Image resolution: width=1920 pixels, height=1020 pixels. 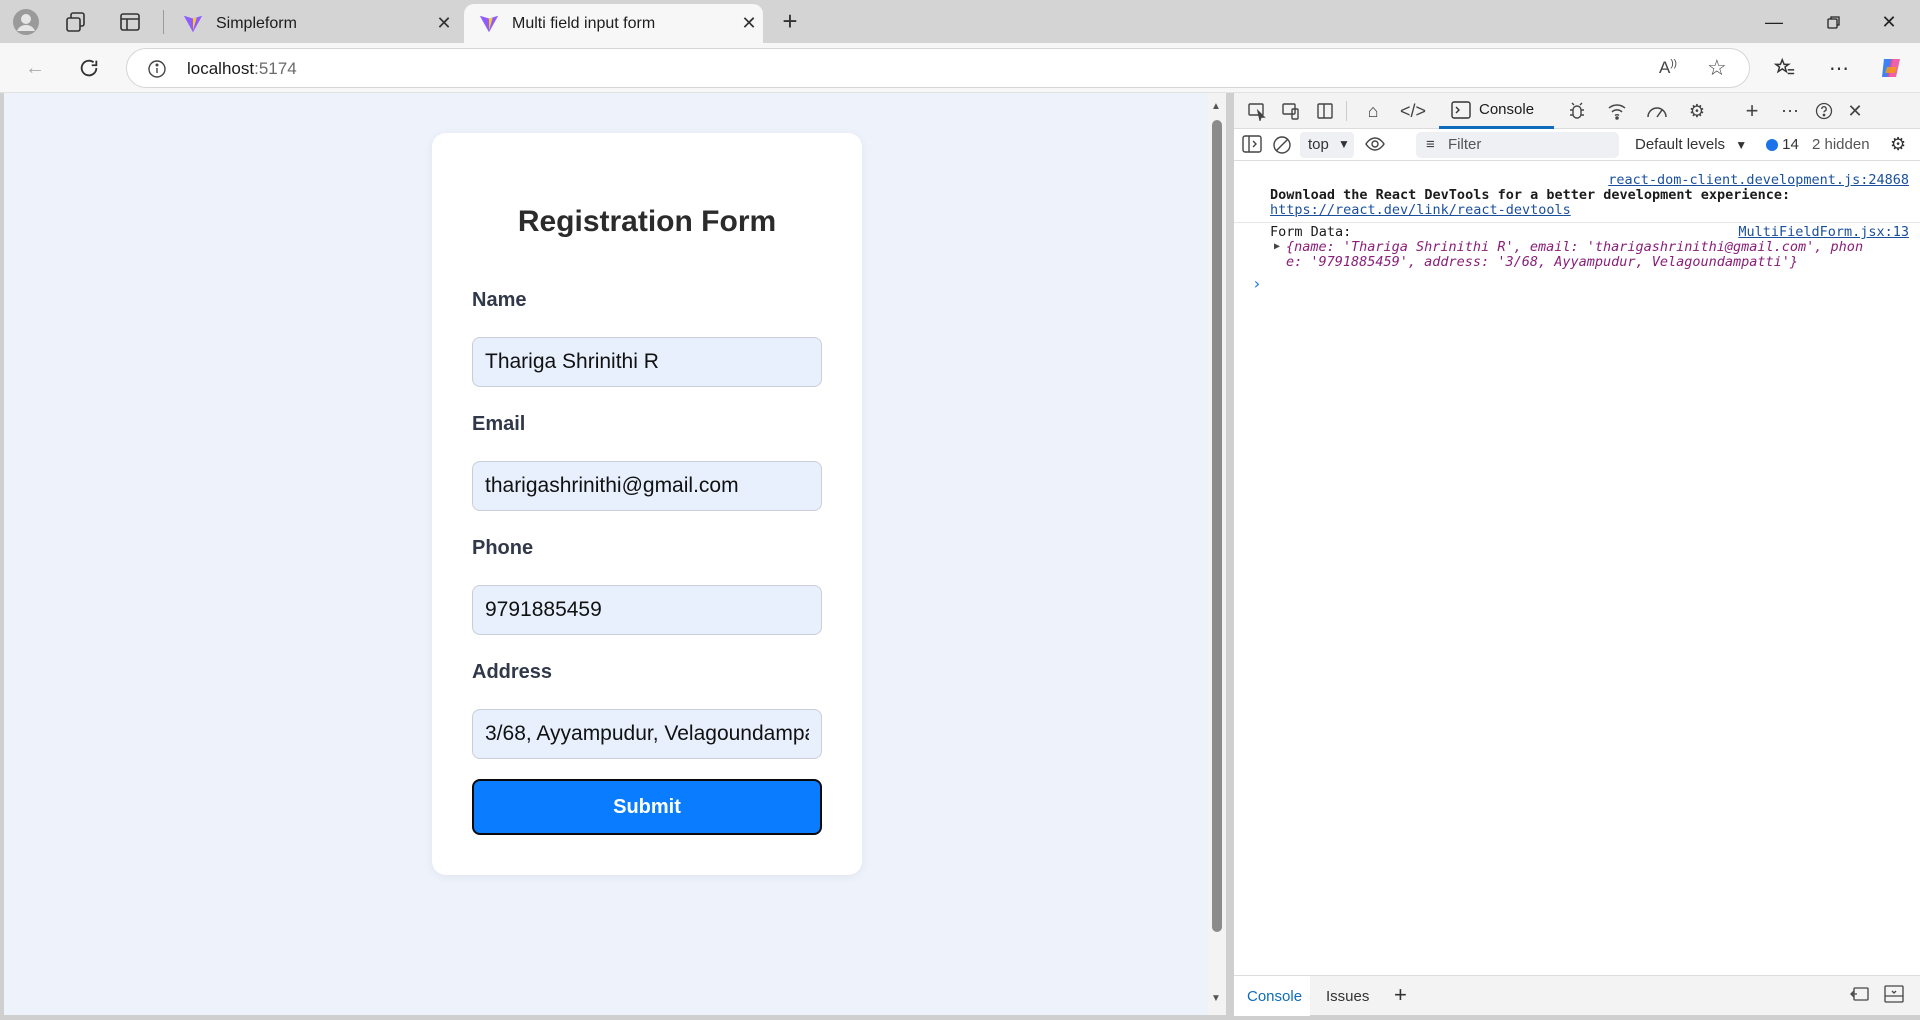 What do you see at coordinates (1257, 283) in the screenshot?
I see `console-prompt-icon: ›` at bounding box center [1257, 283].